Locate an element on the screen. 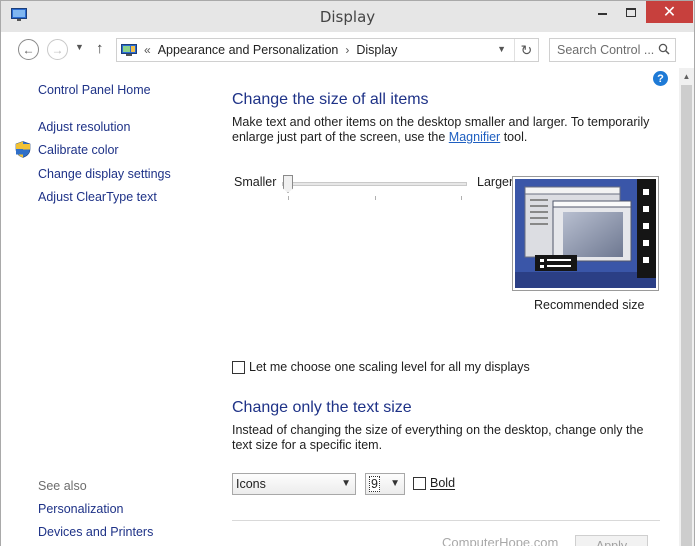  forward-button: → is located at coordinates (57, 49).